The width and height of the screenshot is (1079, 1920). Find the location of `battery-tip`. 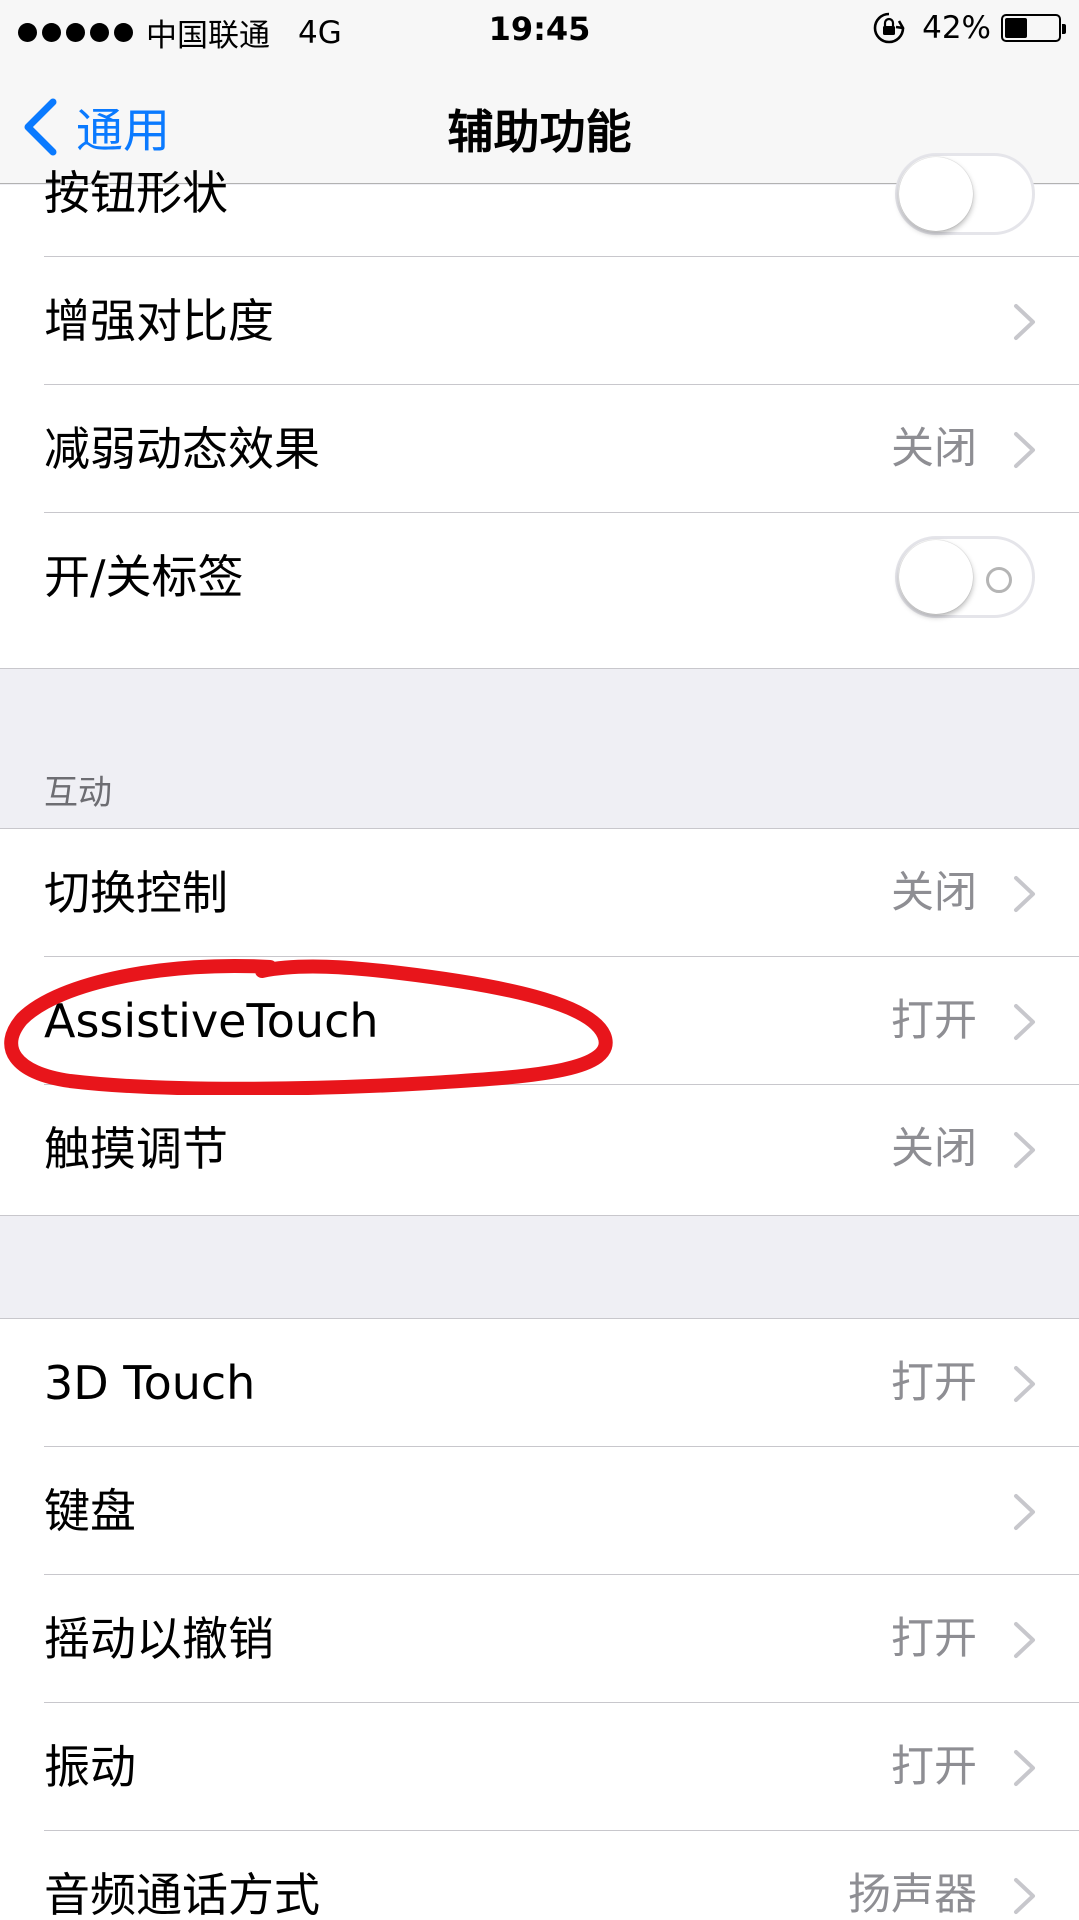

battery-tip is located at coordinates (1064, 29).